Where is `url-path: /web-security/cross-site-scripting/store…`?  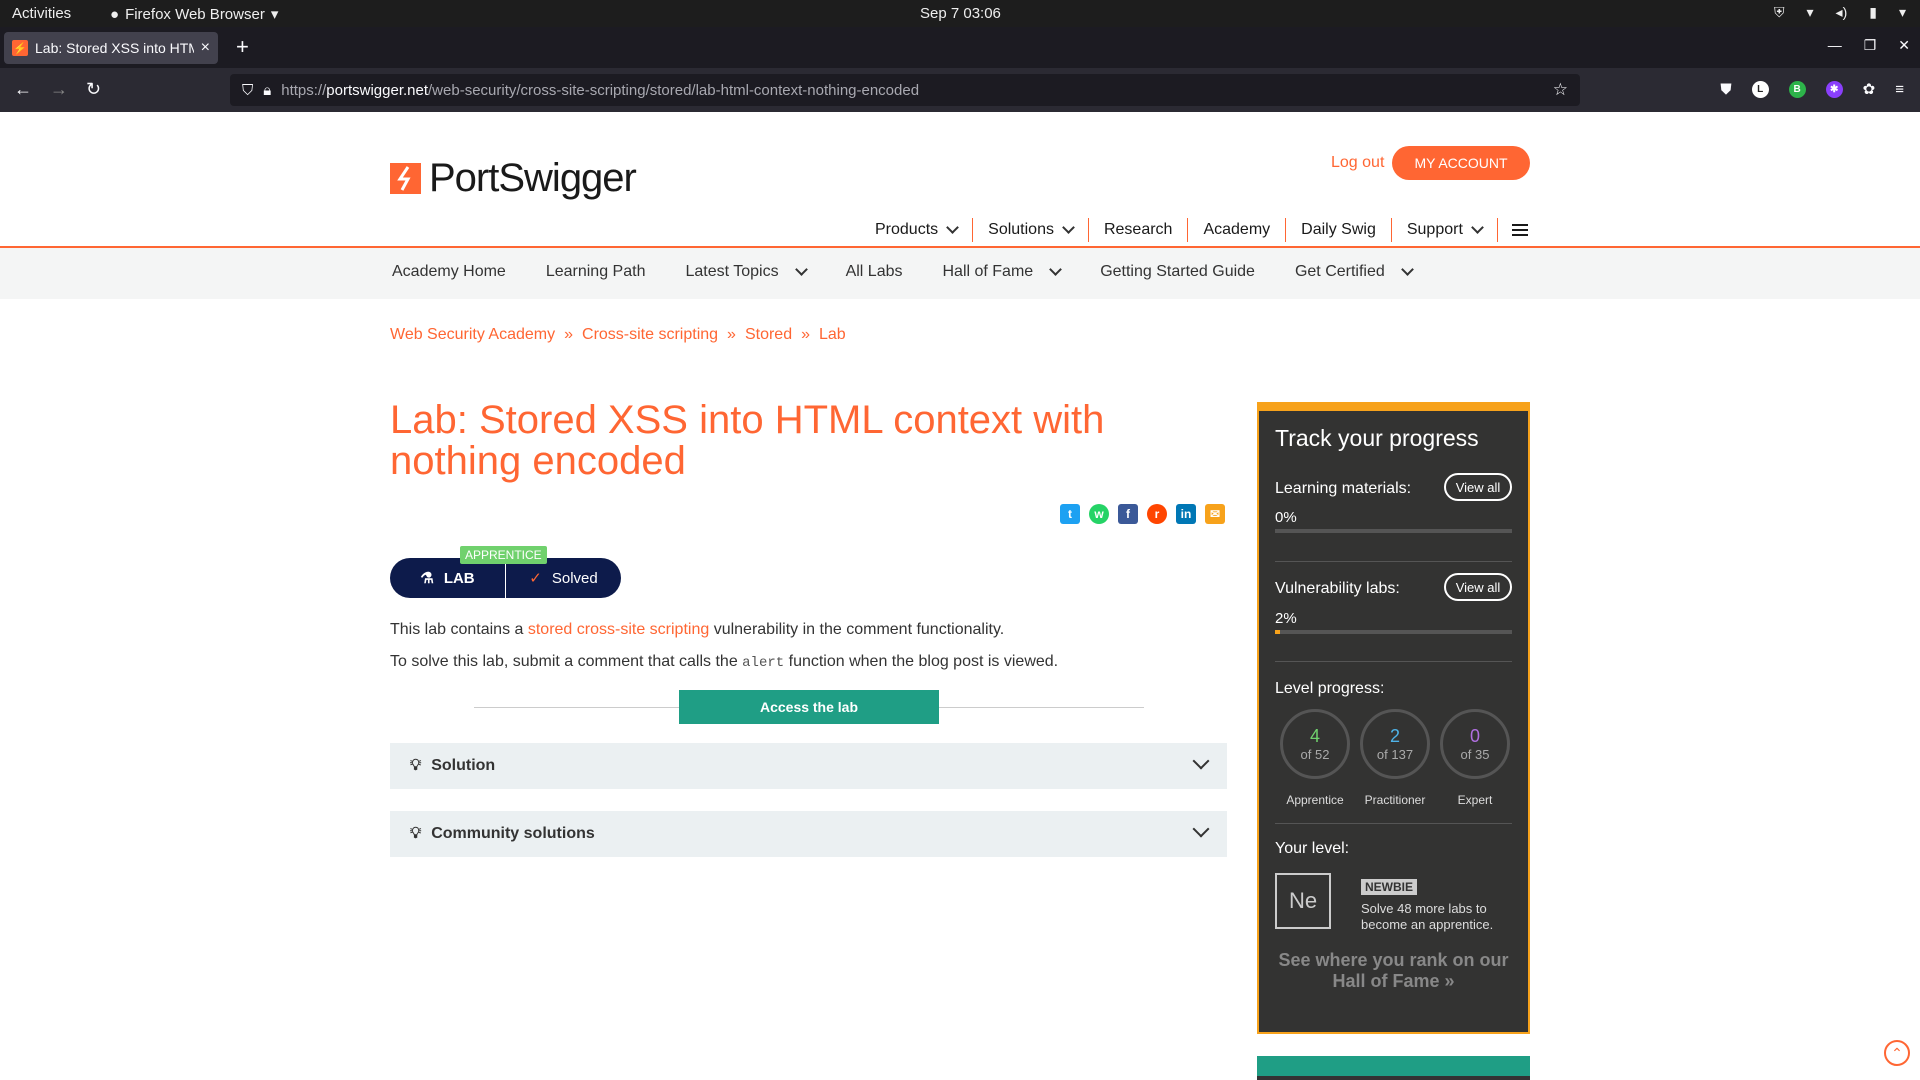
url-path: /web-security/cross-site-scripting/store… is located at coordinates (674, 90).